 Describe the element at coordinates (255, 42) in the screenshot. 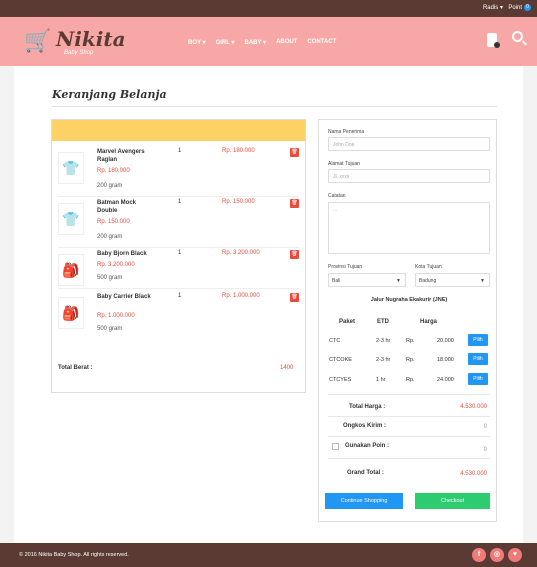

I see `nav-baby: BABY ▾` at that location.